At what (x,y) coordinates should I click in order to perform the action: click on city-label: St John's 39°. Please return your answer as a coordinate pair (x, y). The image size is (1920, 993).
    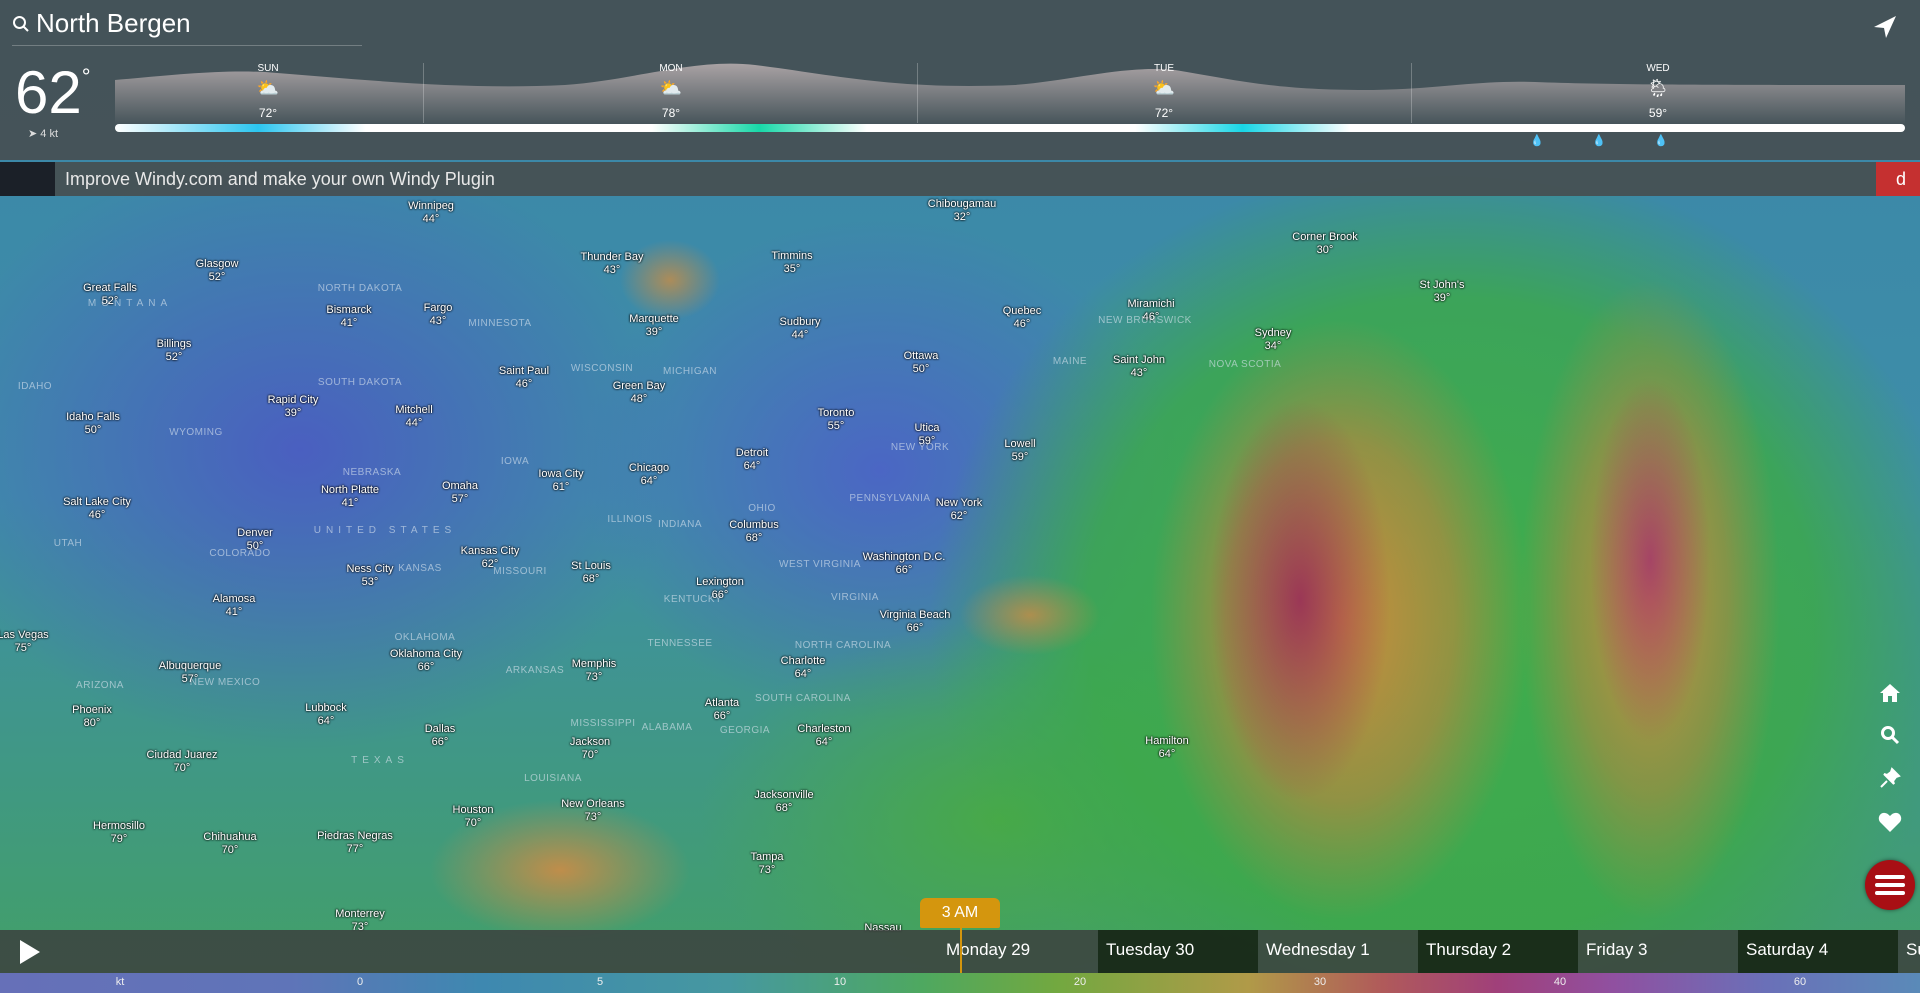
    Looking at the image, I should click on (1442, 292).